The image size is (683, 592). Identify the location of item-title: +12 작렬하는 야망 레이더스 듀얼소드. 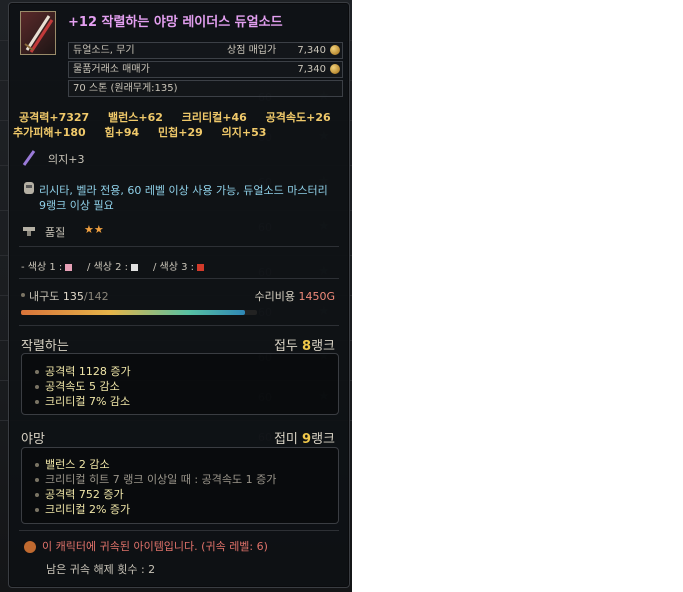
(175, 22).